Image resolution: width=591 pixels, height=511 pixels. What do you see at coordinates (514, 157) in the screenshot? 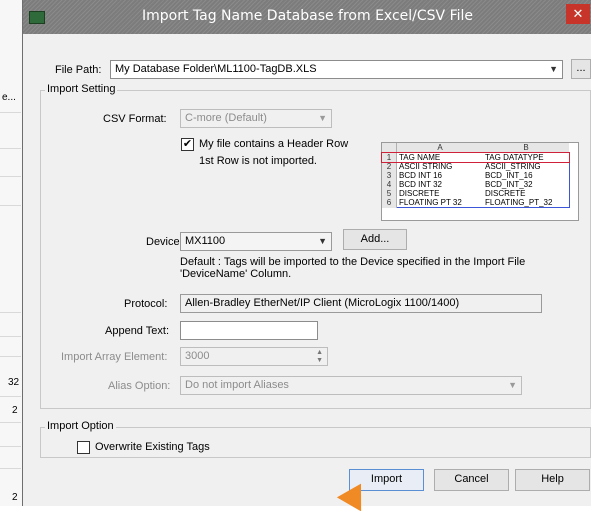
I see `cell: TAG DATATYPE` at bounding box center [514, 157].